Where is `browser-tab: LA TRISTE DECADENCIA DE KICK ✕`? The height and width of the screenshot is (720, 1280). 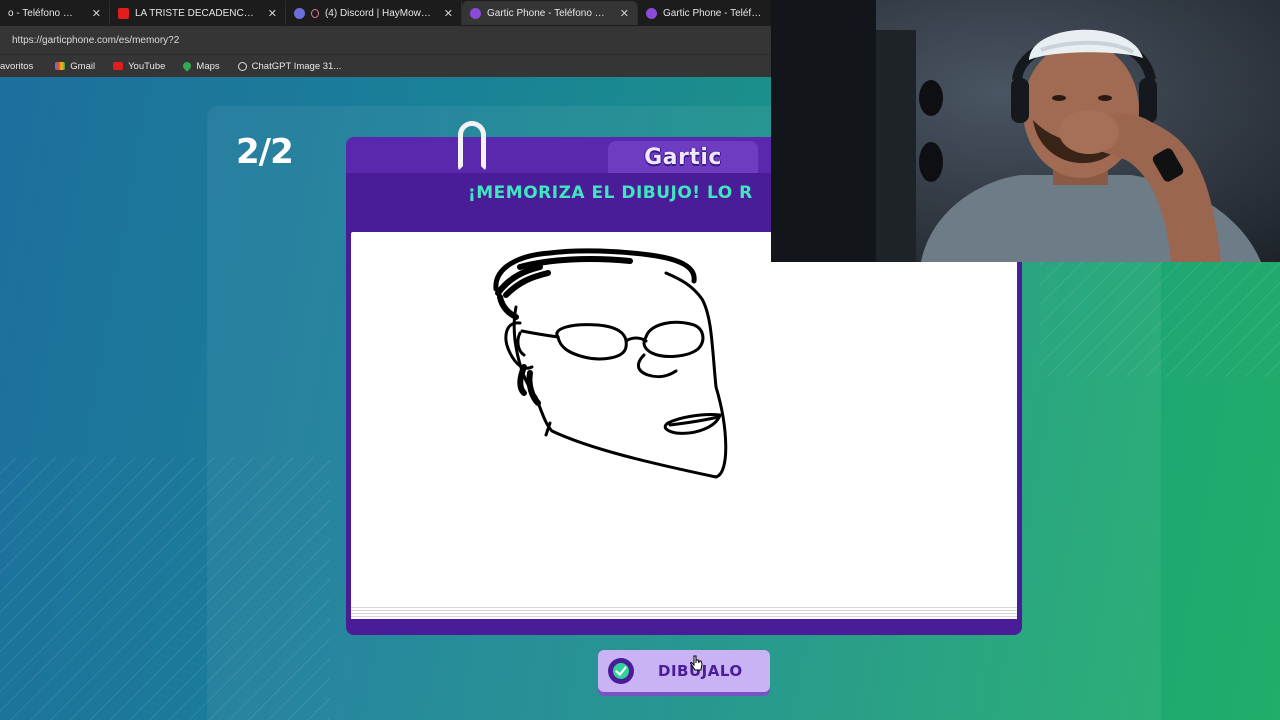
browser-tab: LA TRISTE DECADENCIA DE KICK ✕ is located at coordinates (198, 13).